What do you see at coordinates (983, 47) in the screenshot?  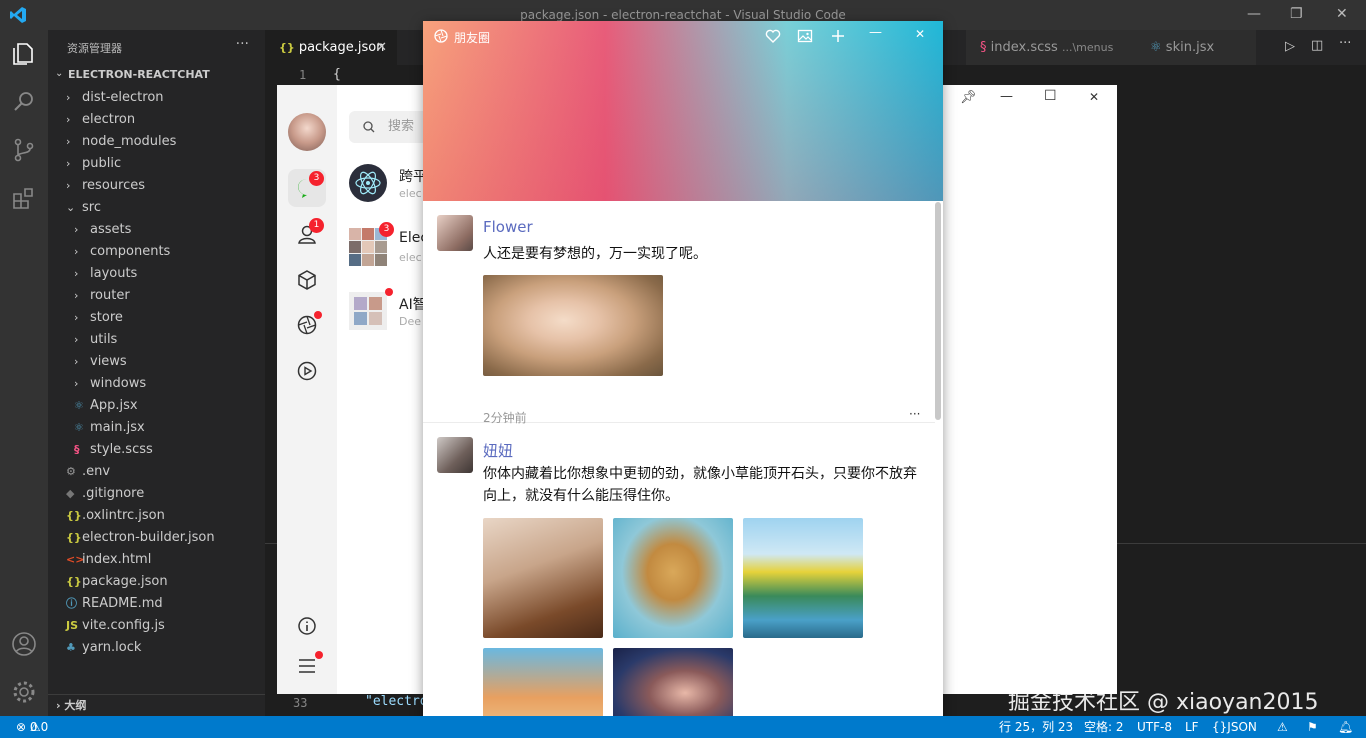 I see `scss-icon: §` at bounding box center [983, 47].